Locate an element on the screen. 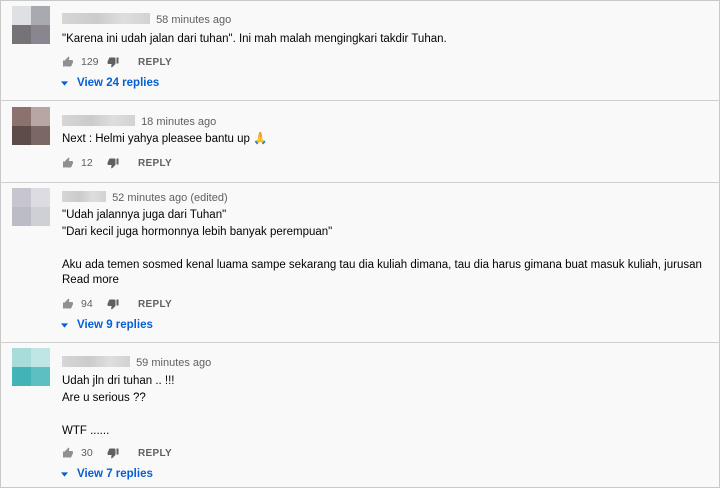 This screenshot has width=720, height=488. comment-header: 58 minutes ago is located at coordinates (146, 19).